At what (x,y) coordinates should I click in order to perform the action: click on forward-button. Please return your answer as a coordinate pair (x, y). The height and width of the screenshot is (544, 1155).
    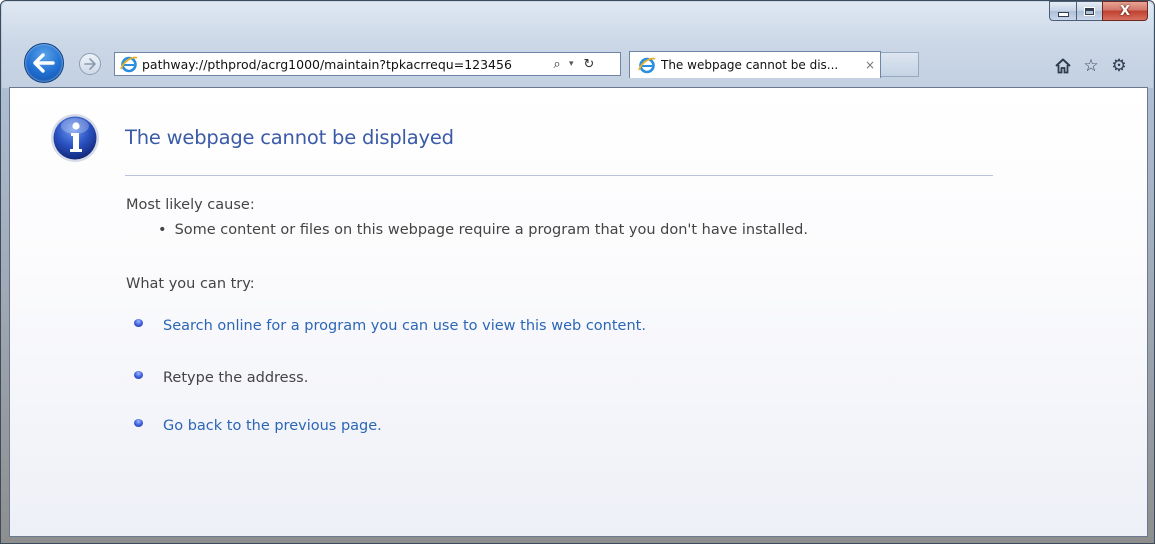
    Looking at the image, I should click on (90, 64).